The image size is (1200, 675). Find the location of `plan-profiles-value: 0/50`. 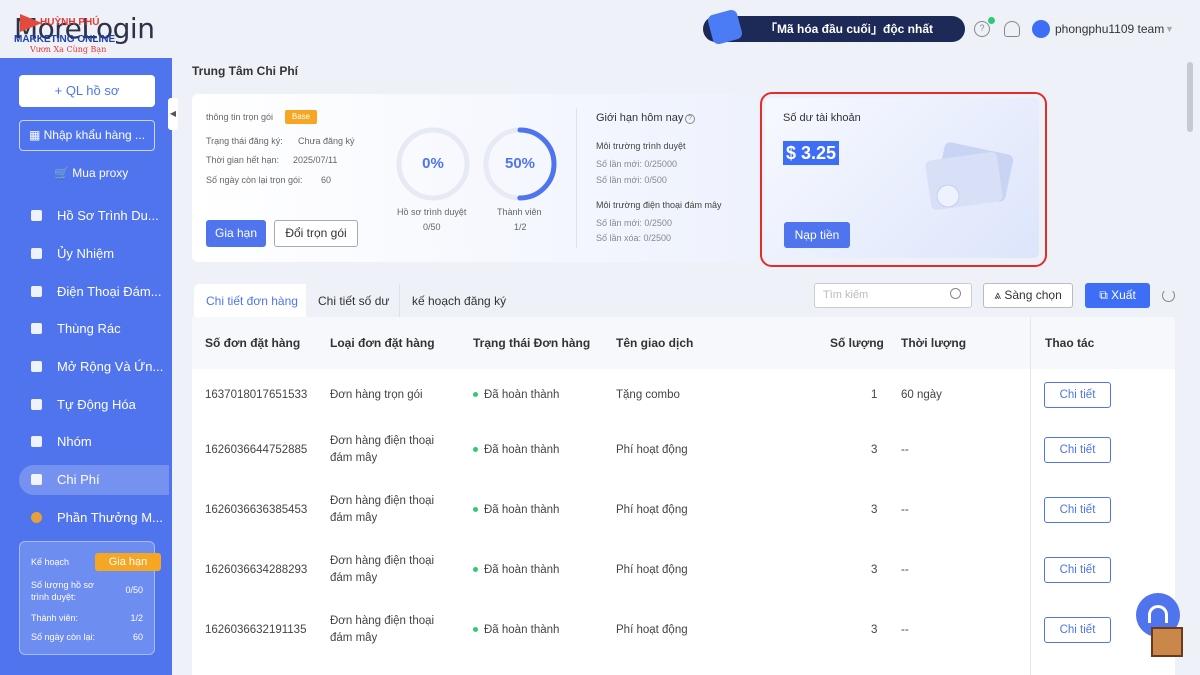

plan-profiles-value: 0/50 is located at coordinates (134, 590).